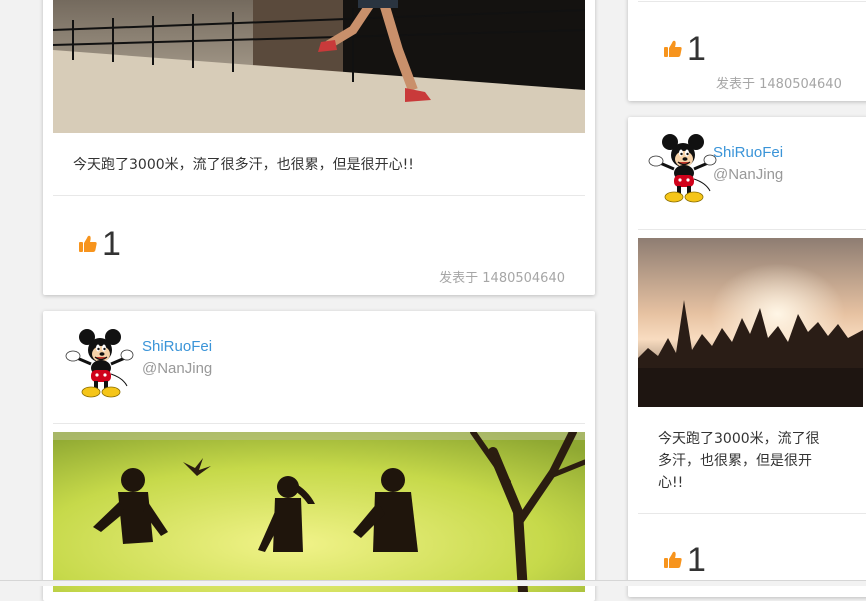 The height and width of the screenshot is (601, 866). What do you see at coordinates (433, 583) in the screenshot?
I see `window-bottom-edge` at bounding box center [433, 583].